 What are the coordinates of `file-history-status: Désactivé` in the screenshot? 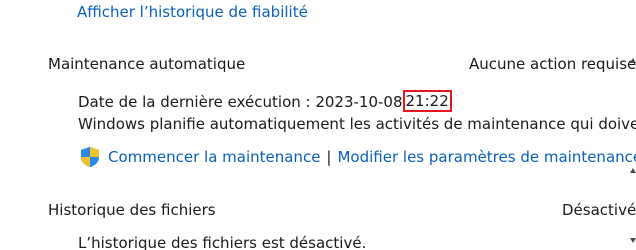 It's located at (599, 210).